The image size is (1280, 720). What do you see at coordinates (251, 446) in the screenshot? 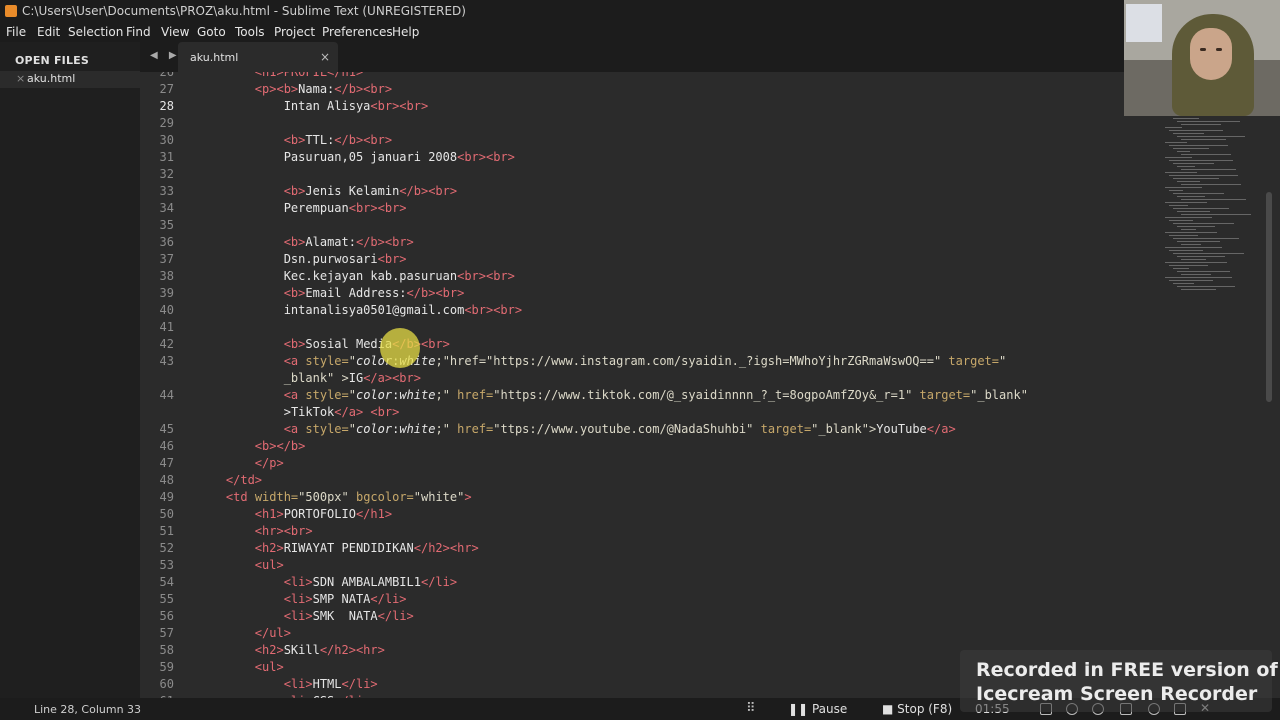
I see `code-line: <b></b>` at bounding box center [251, 446].